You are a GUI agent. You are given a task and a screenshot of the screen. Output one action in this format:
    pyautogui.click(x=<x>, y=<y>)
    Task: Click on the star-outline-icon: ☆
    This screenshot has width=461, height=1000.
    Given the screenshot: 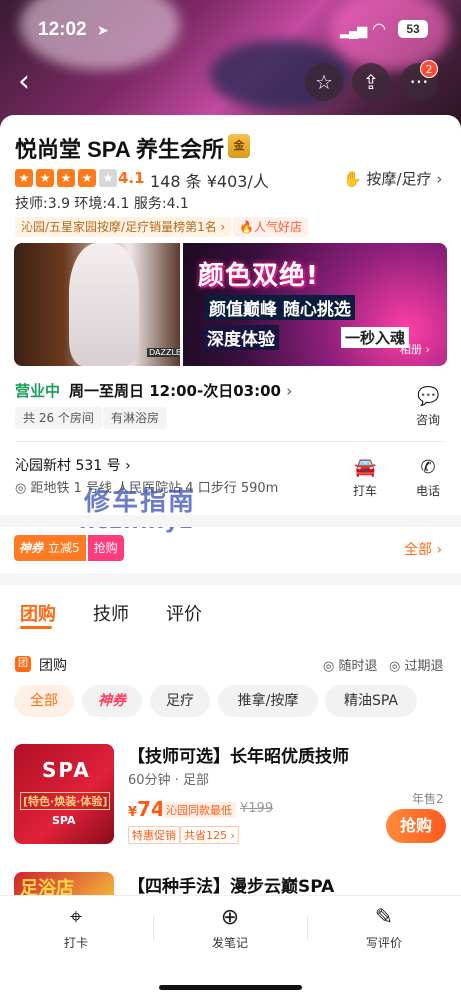 What is the action you would take?
    pyautogui.click(x=324, y=82)
    